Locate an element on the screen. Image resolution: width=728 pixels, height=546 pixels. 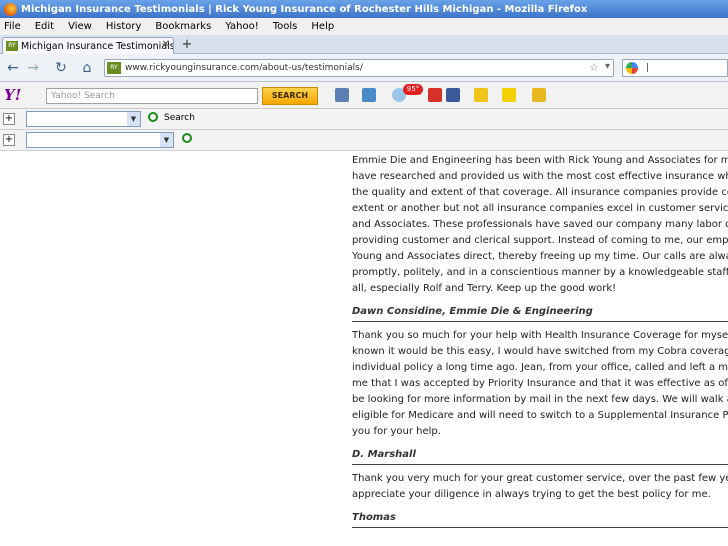
yahoo-logo-icon: Y! is located at coordinates (12, 95).